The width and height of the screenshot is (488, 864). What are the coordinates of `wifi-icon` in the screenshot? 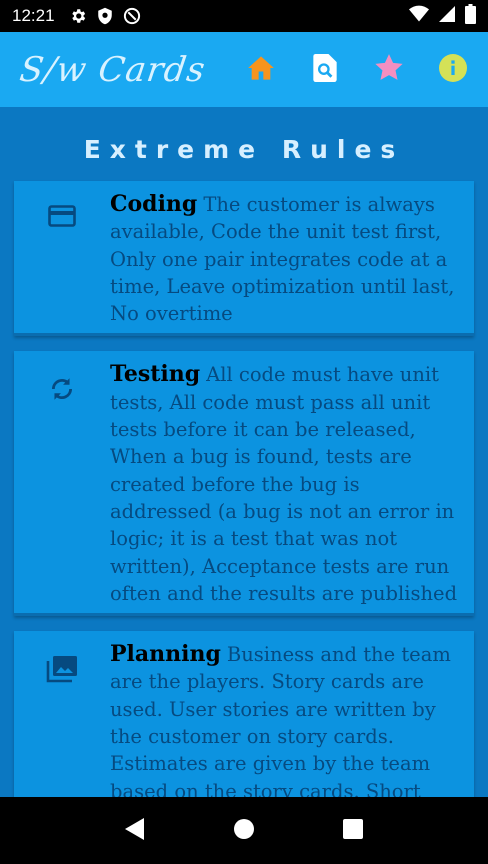 It's located at (419, 16).